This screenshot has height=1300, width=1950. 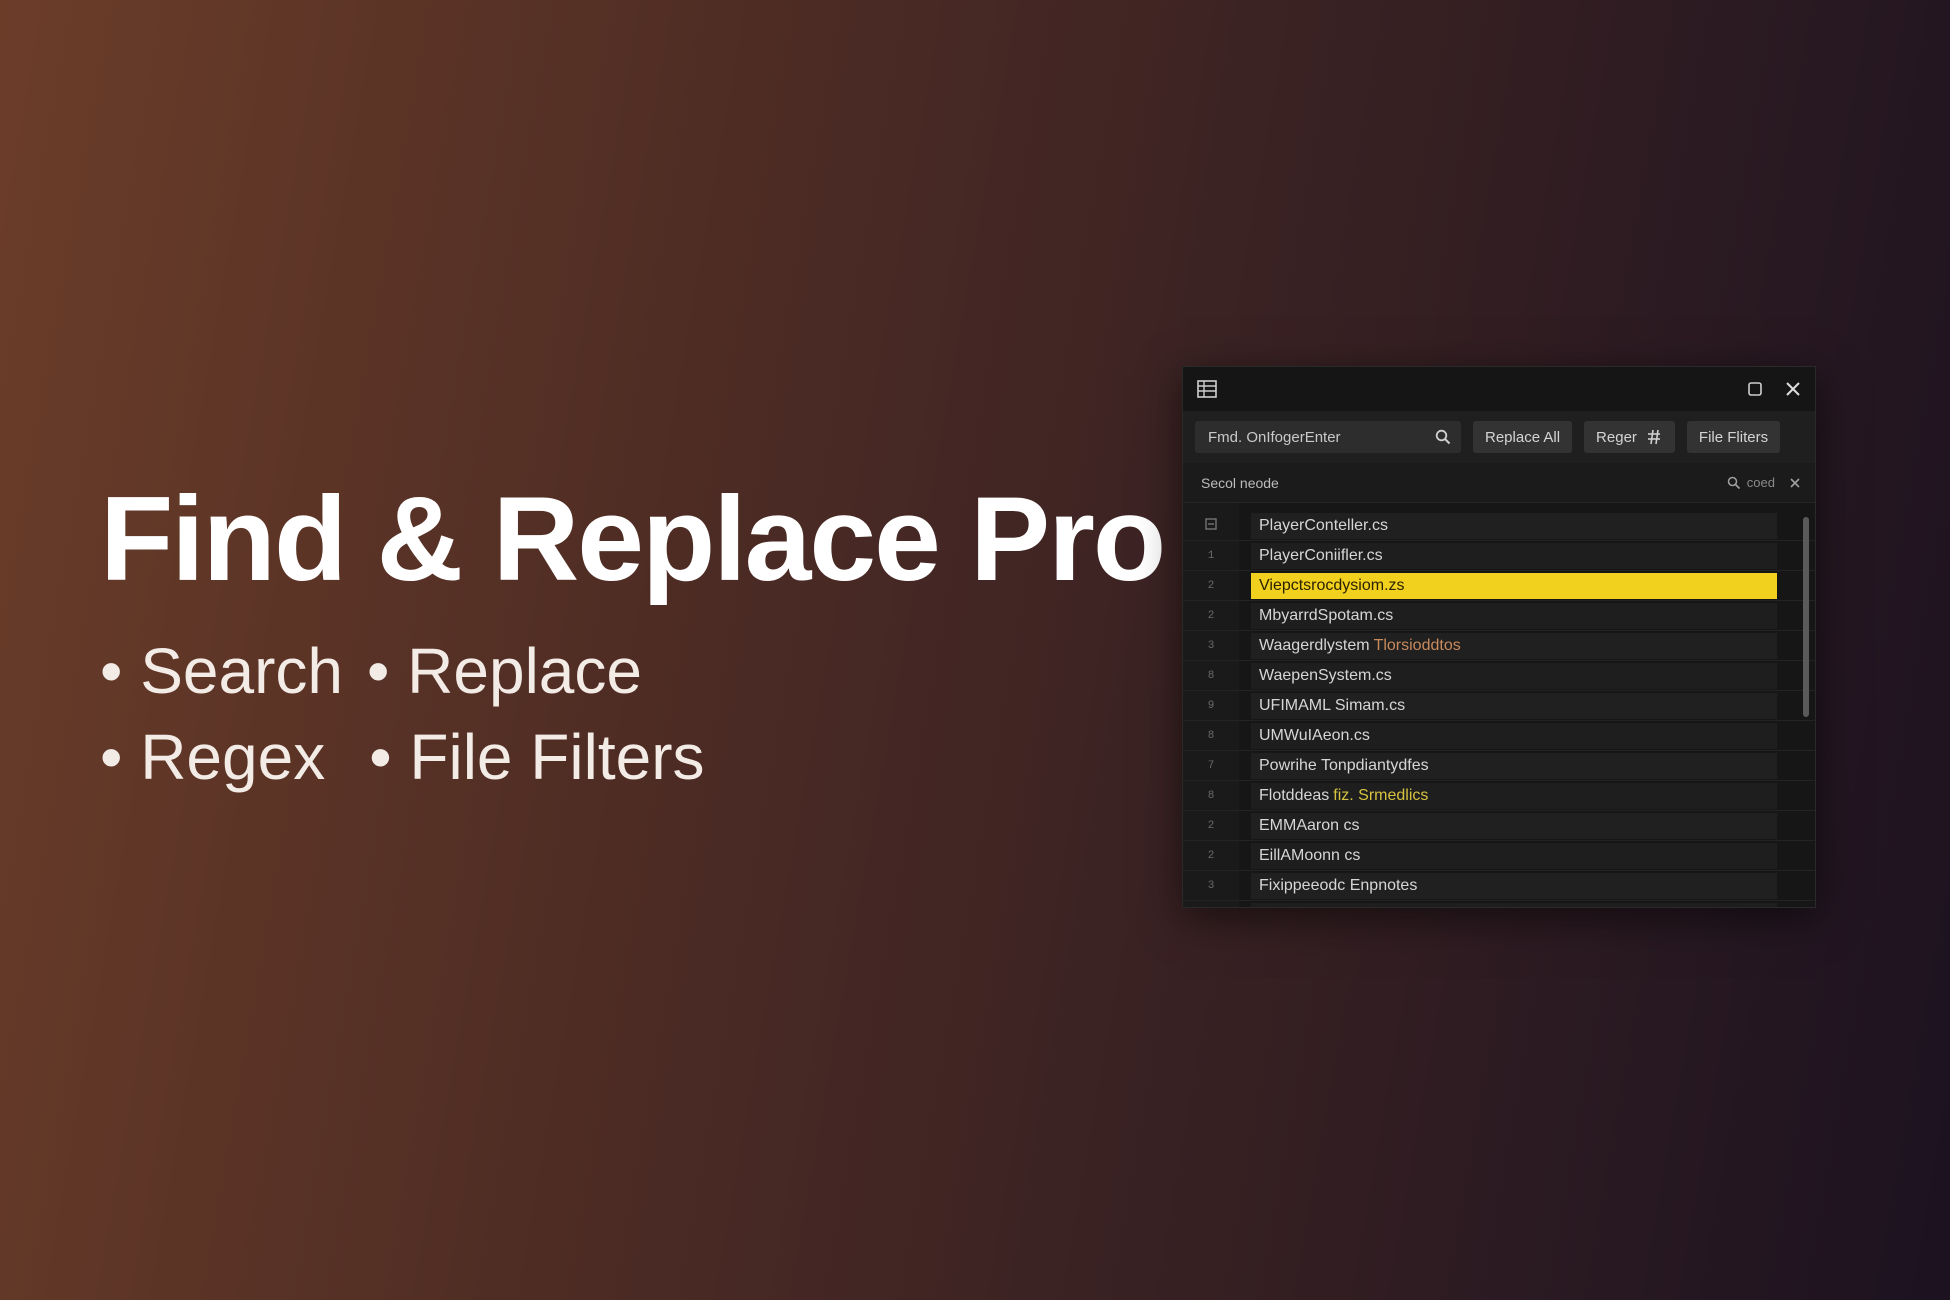 What do you see at coordinates (1417, 645) in the screenshot?
I see `filename-match-text: Tlorsioddtos` at bounding box center [1417, 645].